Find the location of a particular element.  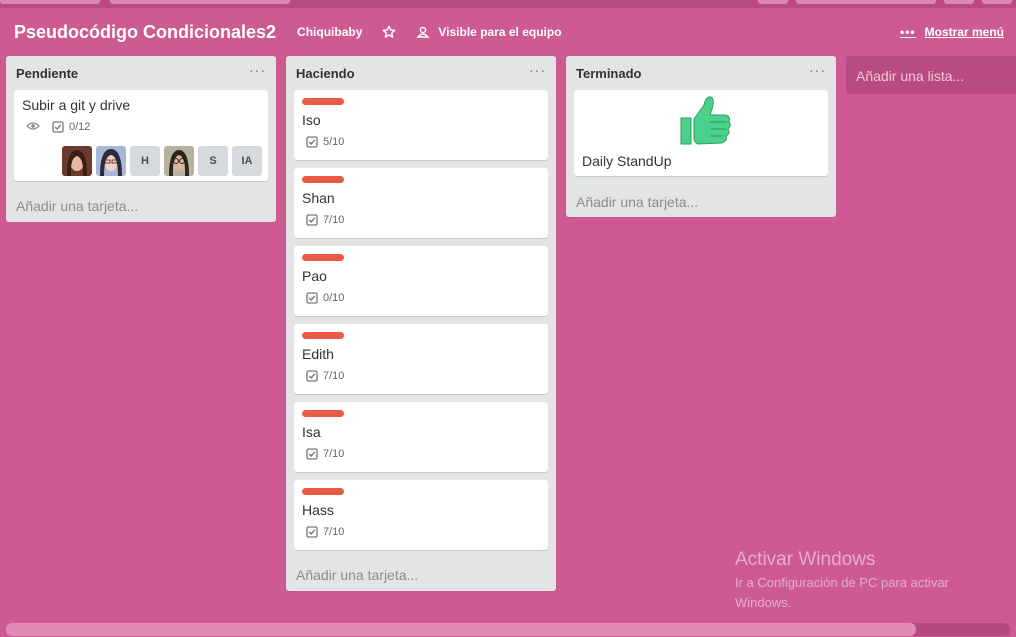

checklist-badge: 0/12 is located at coordinates (71, 127).